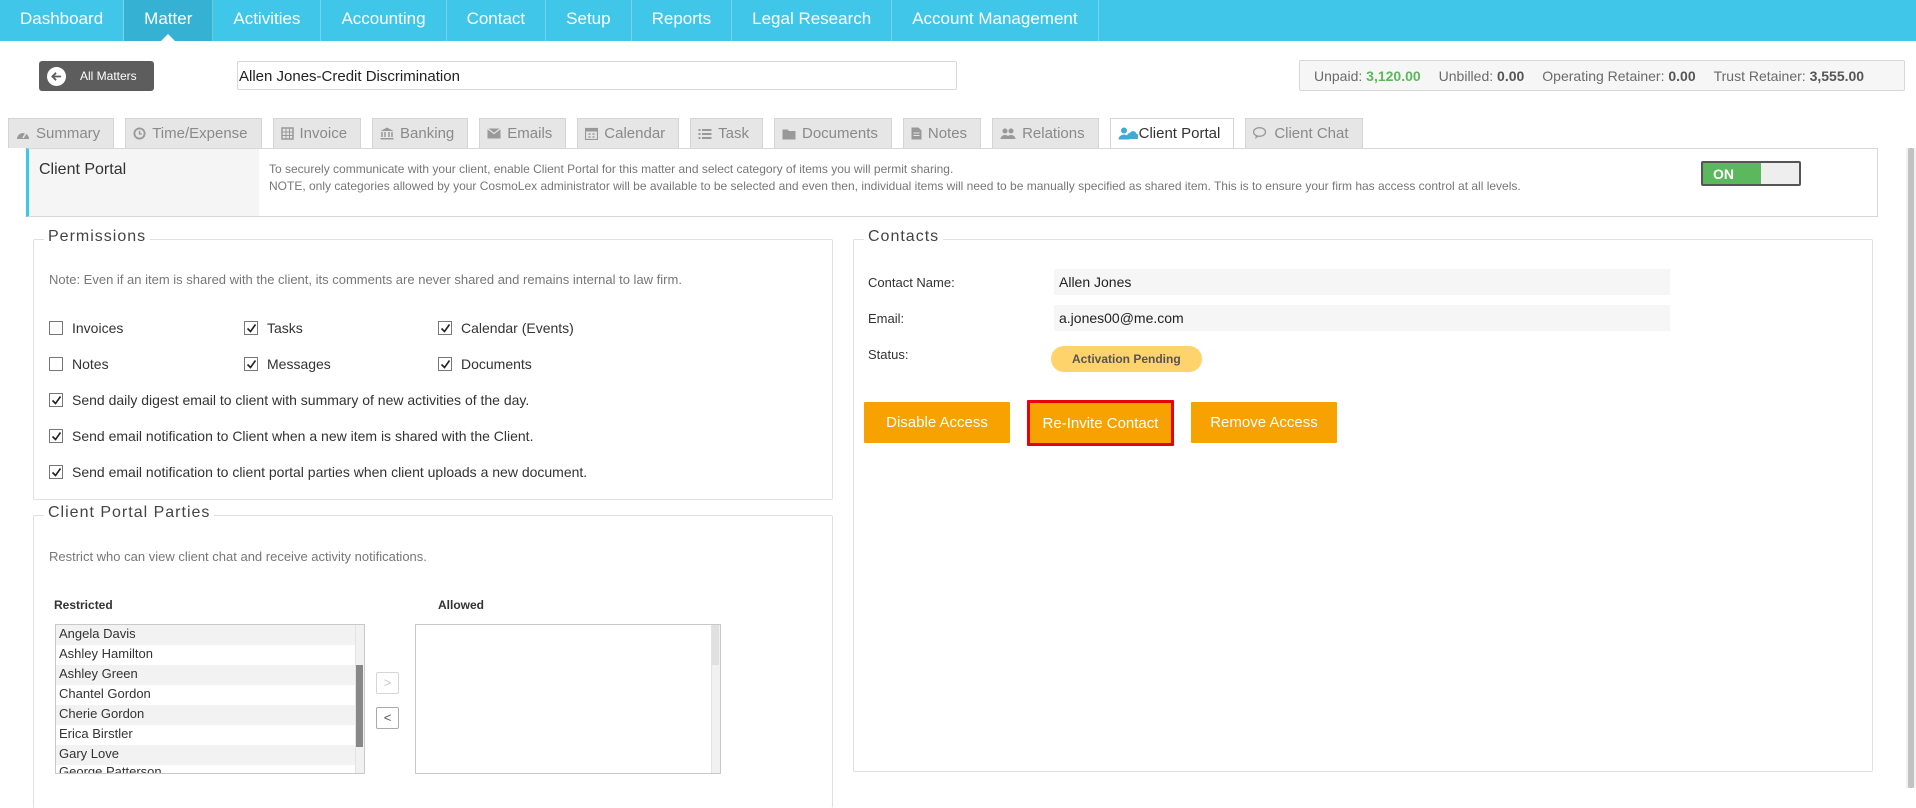 The height and width of the screenshot is (808, 1916). Describe the element at coordinates (592, 133) in the screenshot. I see `calendar-icon` at that location.